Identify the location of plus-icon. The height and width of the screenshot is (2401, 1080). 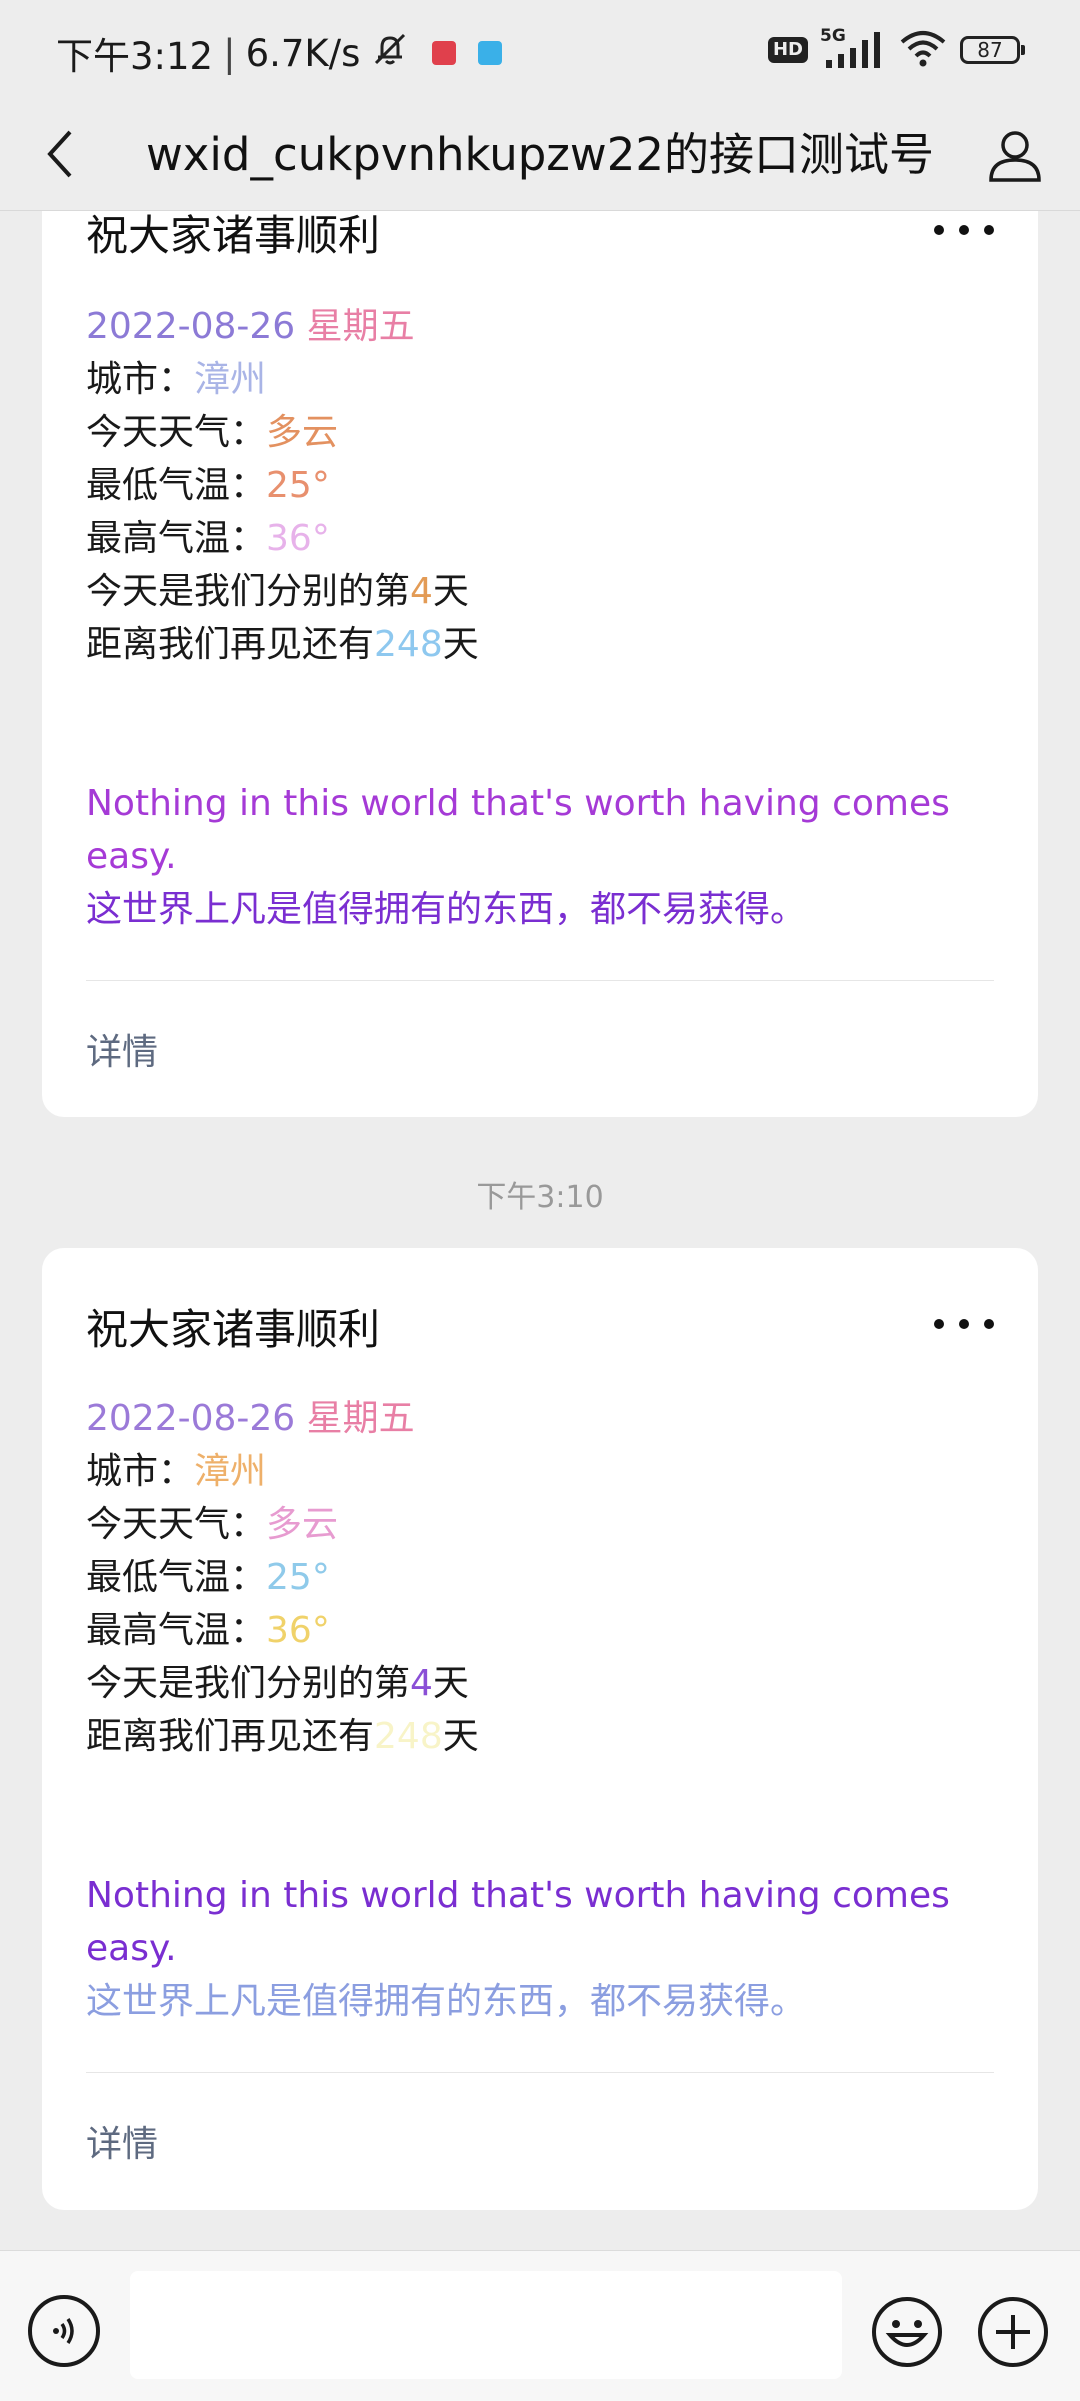
(1013, 2332).